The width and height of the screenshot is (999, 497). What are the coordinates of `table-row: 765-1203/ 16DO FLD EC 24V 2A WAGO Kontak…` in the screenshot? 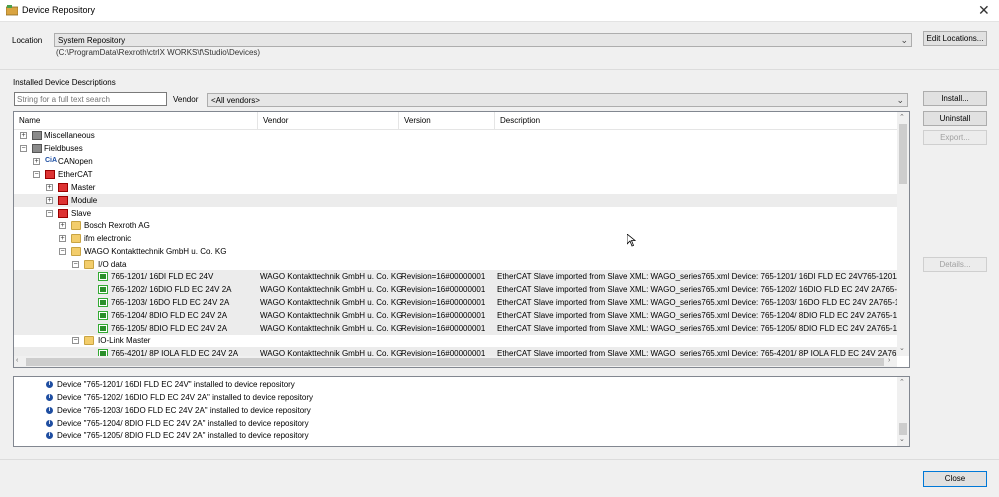 It's located at (461, 302).